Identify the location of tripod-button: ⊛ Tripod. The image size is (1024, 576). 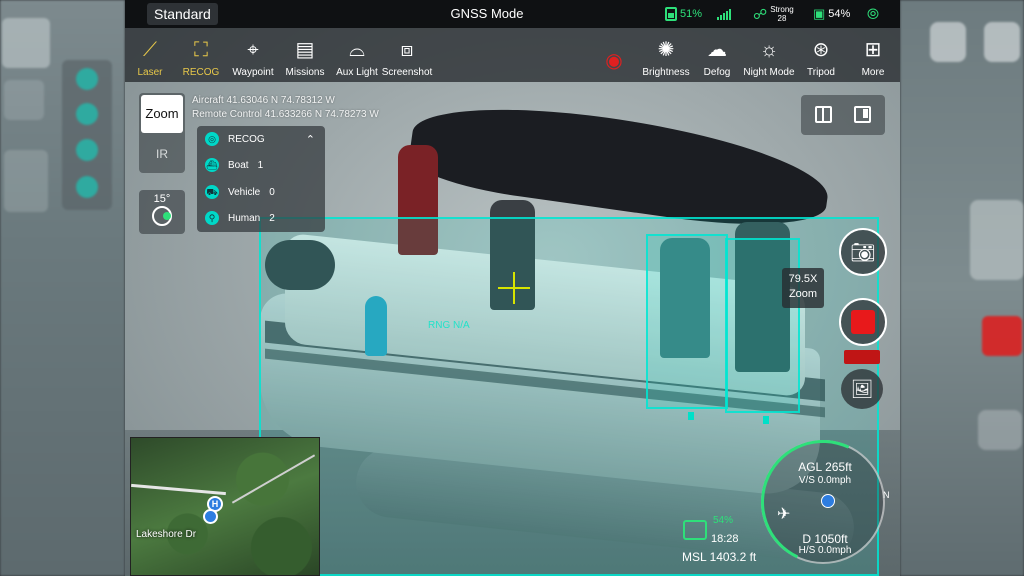
(821, 55).